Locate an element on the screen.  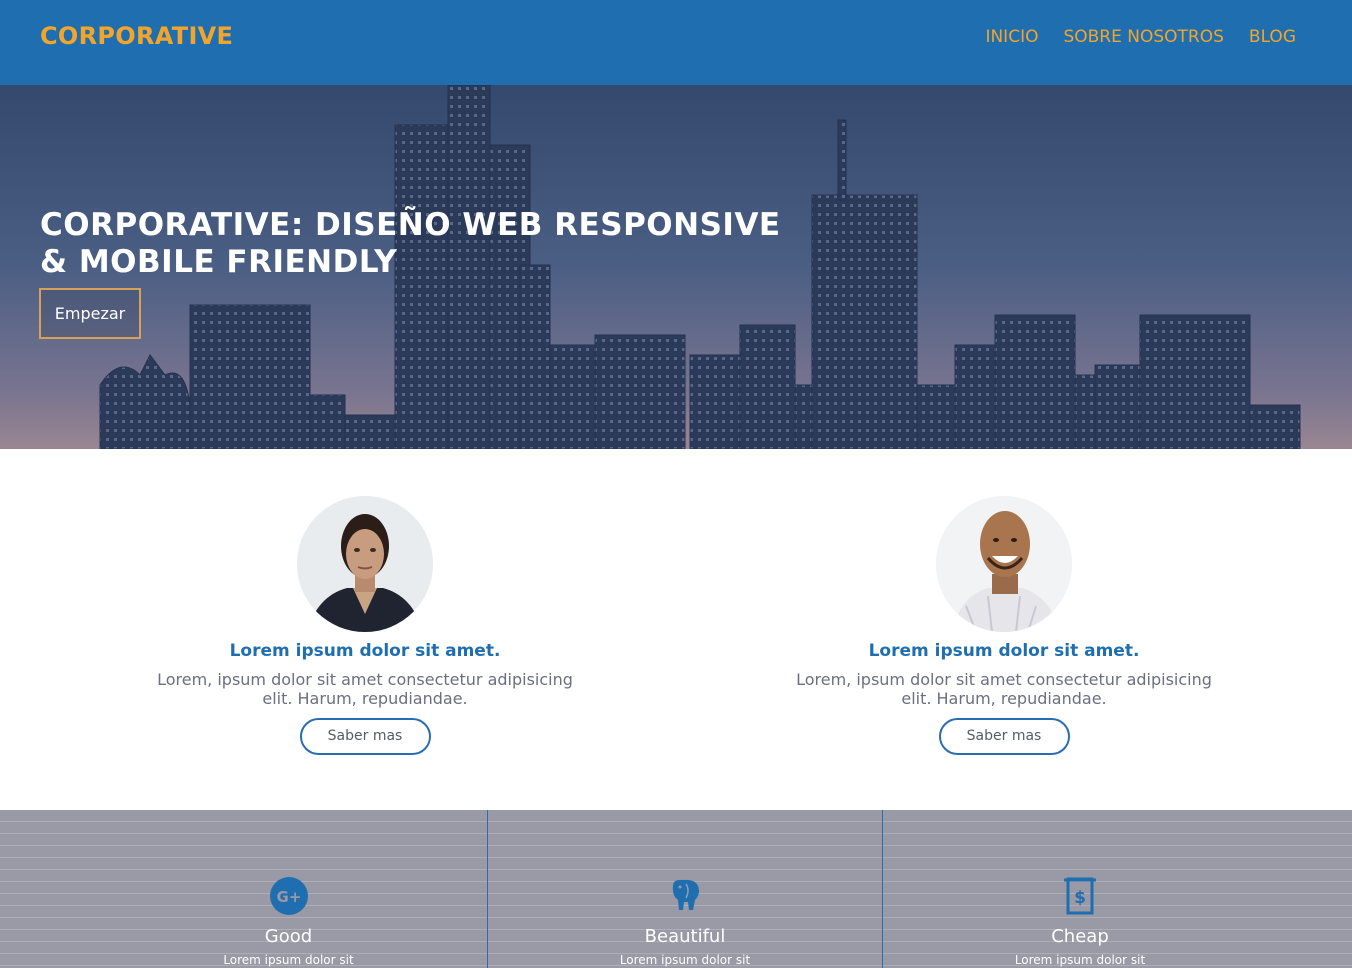
nav-link-blog: BLOG is located at coordinates (1272, 37).